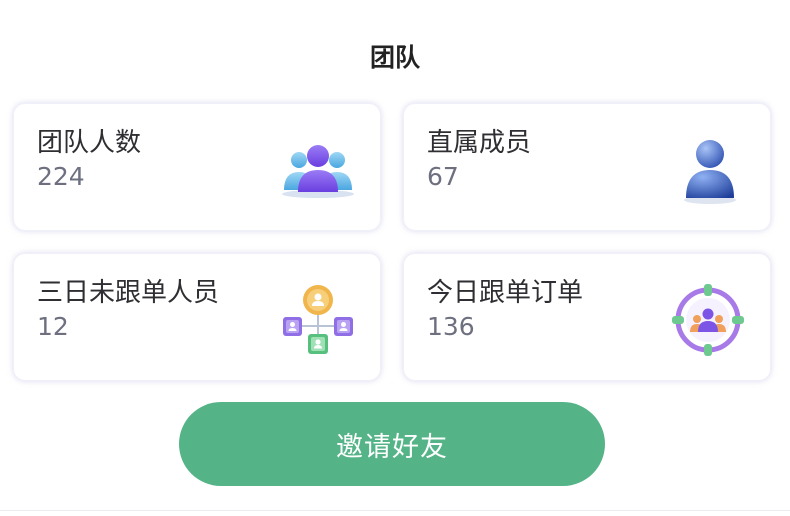  Describe the element at coordinates (587, 167) in the screenshot. I see `direct-members-card: 直属成员 67` at that location.